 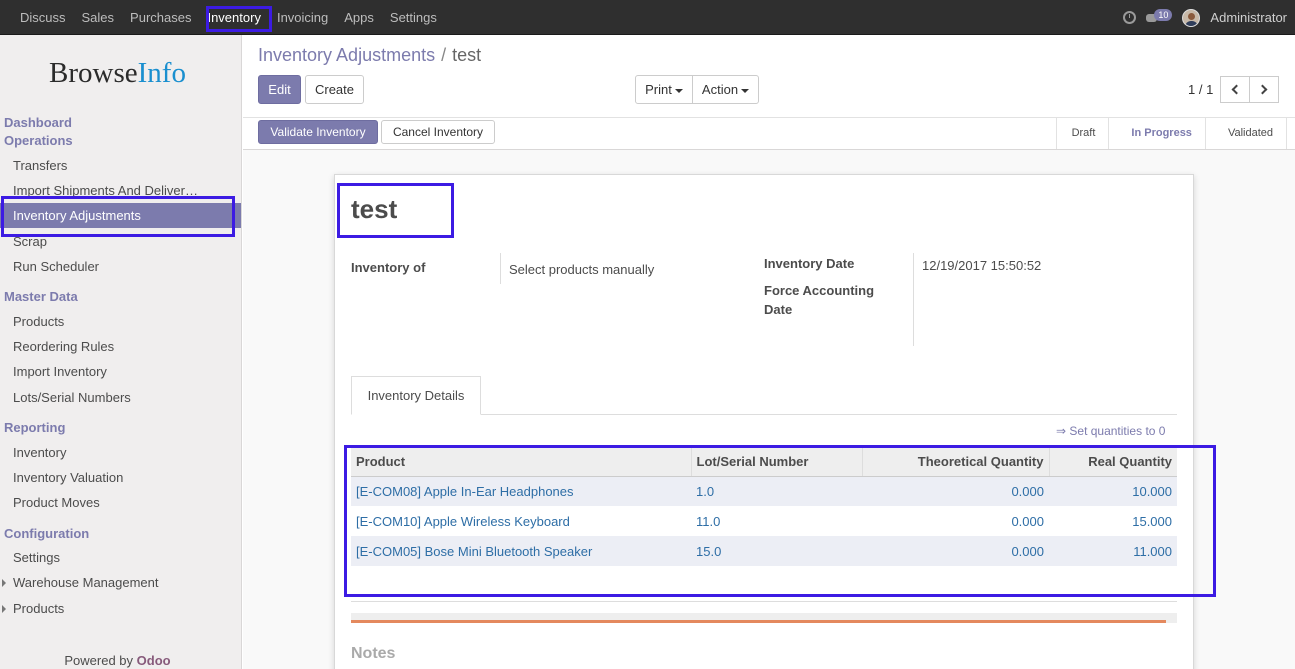 What do you see at coordinates (809, 263) in the screenshot?
I see `inventory-date-label: Inventory Date` at bounding box center [809, 263].